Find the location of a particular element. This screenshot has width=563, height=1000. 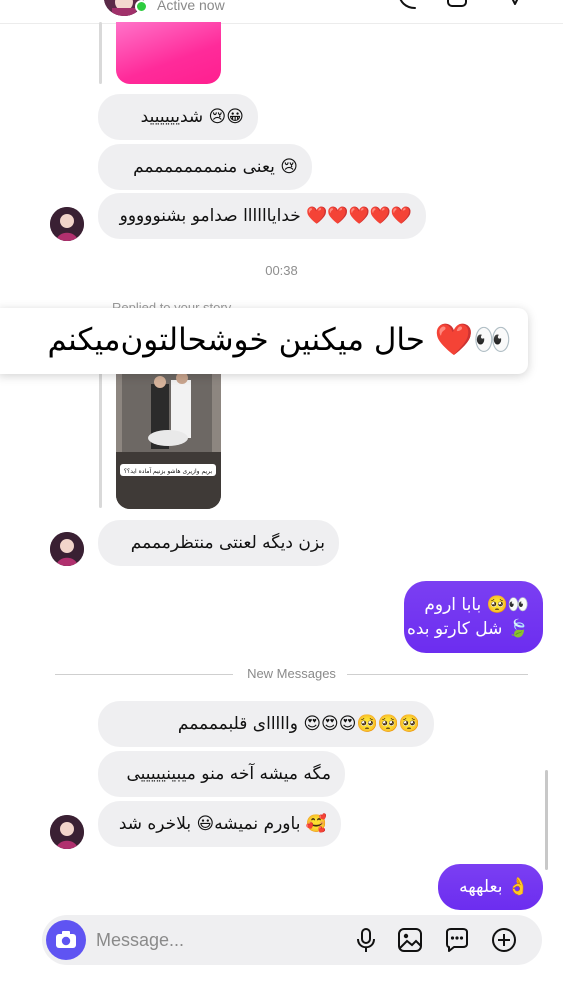

message-bubble: 🥰 باورم نمیشه😃 بلاخره شد is located at coordinates (219, 824).